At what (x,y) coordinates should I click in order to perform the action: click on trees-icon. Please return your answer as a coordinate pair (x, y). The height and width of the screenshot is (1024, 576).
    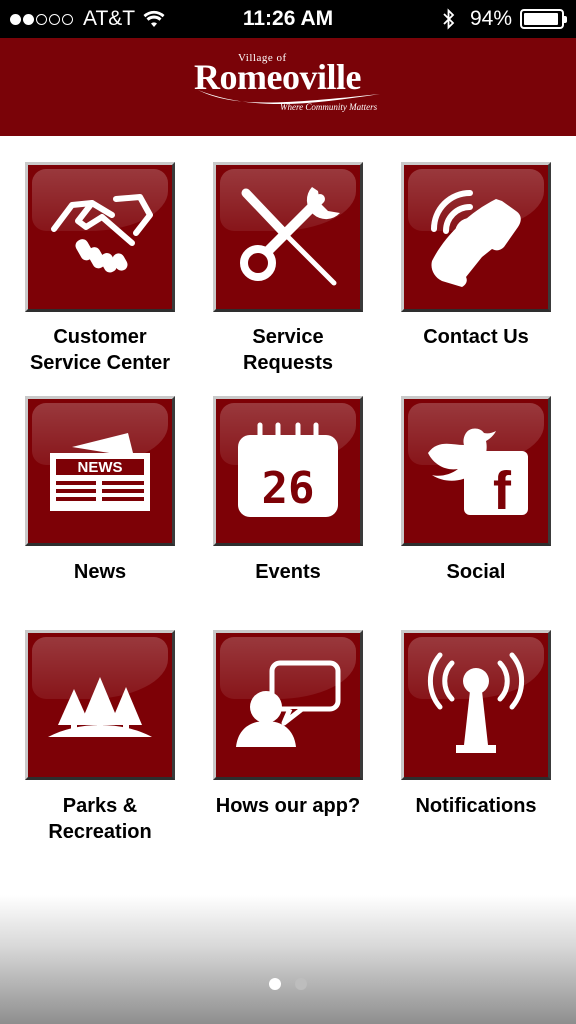
    Looking at the image, I should click on (100, 707).